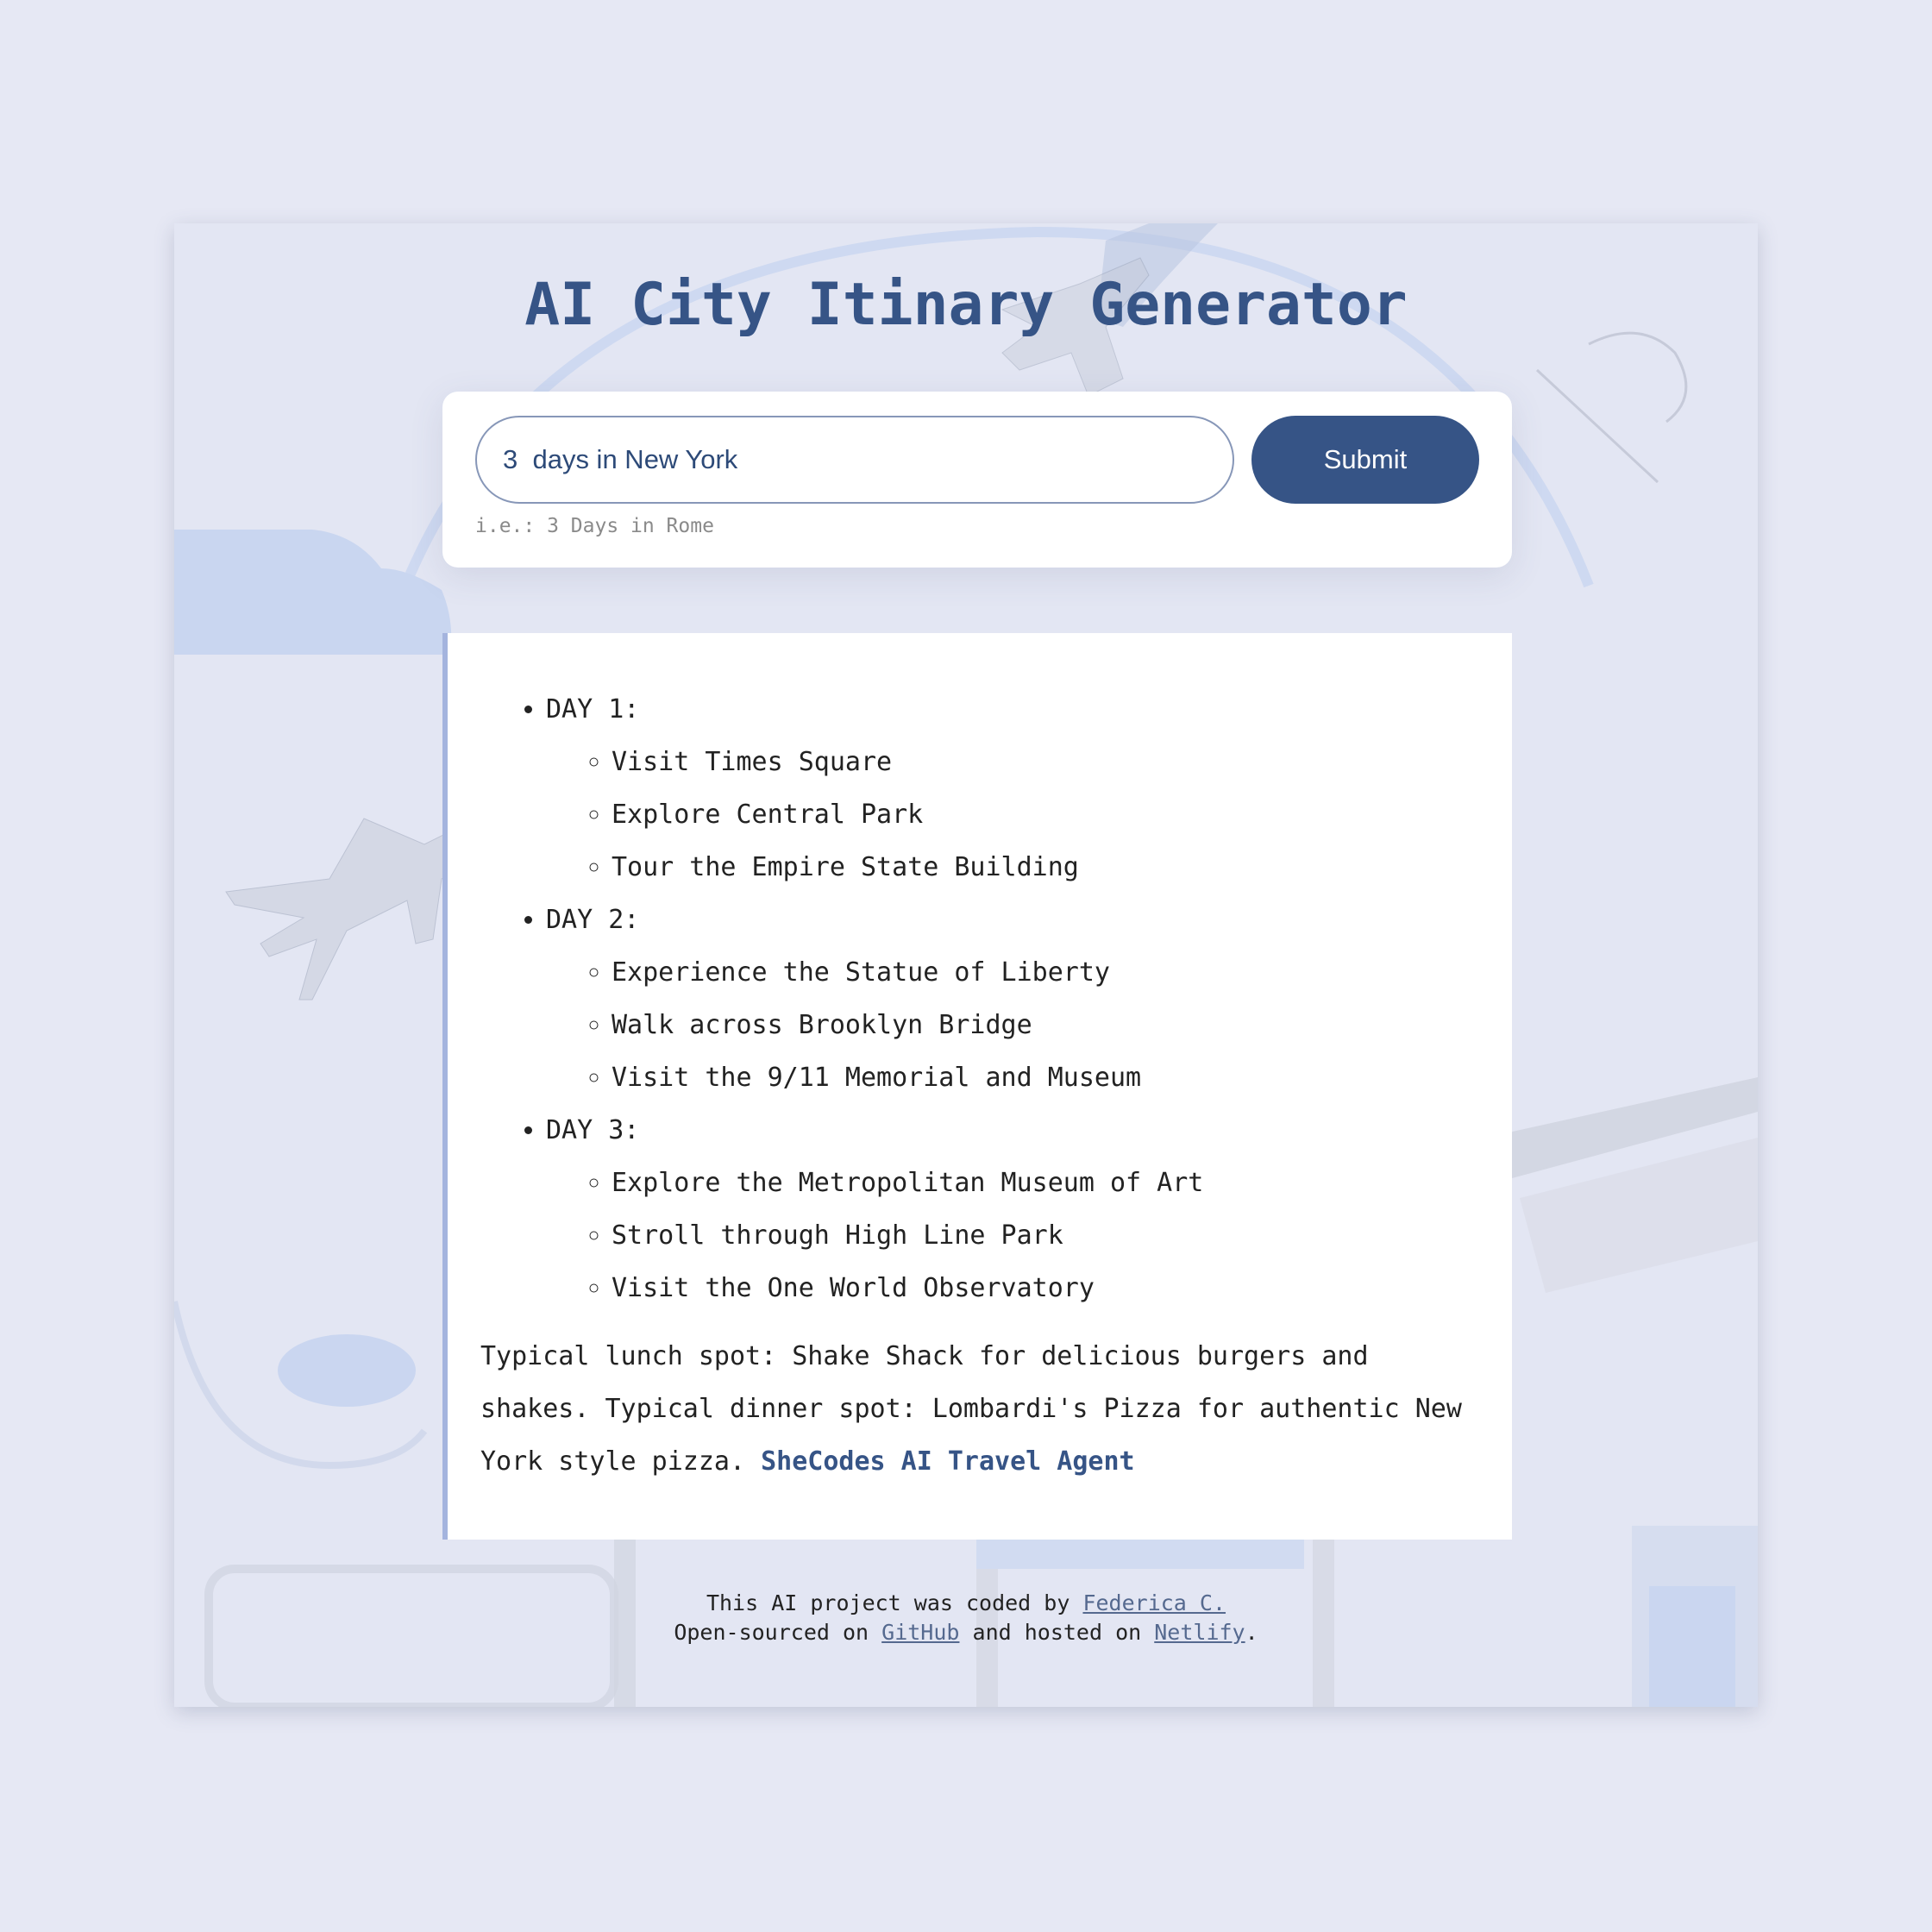 The height and width of the screenshot is (1932, 1932). Describe the element at coordinates (1251, 1632) in the screenshot. I see `footer-hosting-suffix: .` at that location.